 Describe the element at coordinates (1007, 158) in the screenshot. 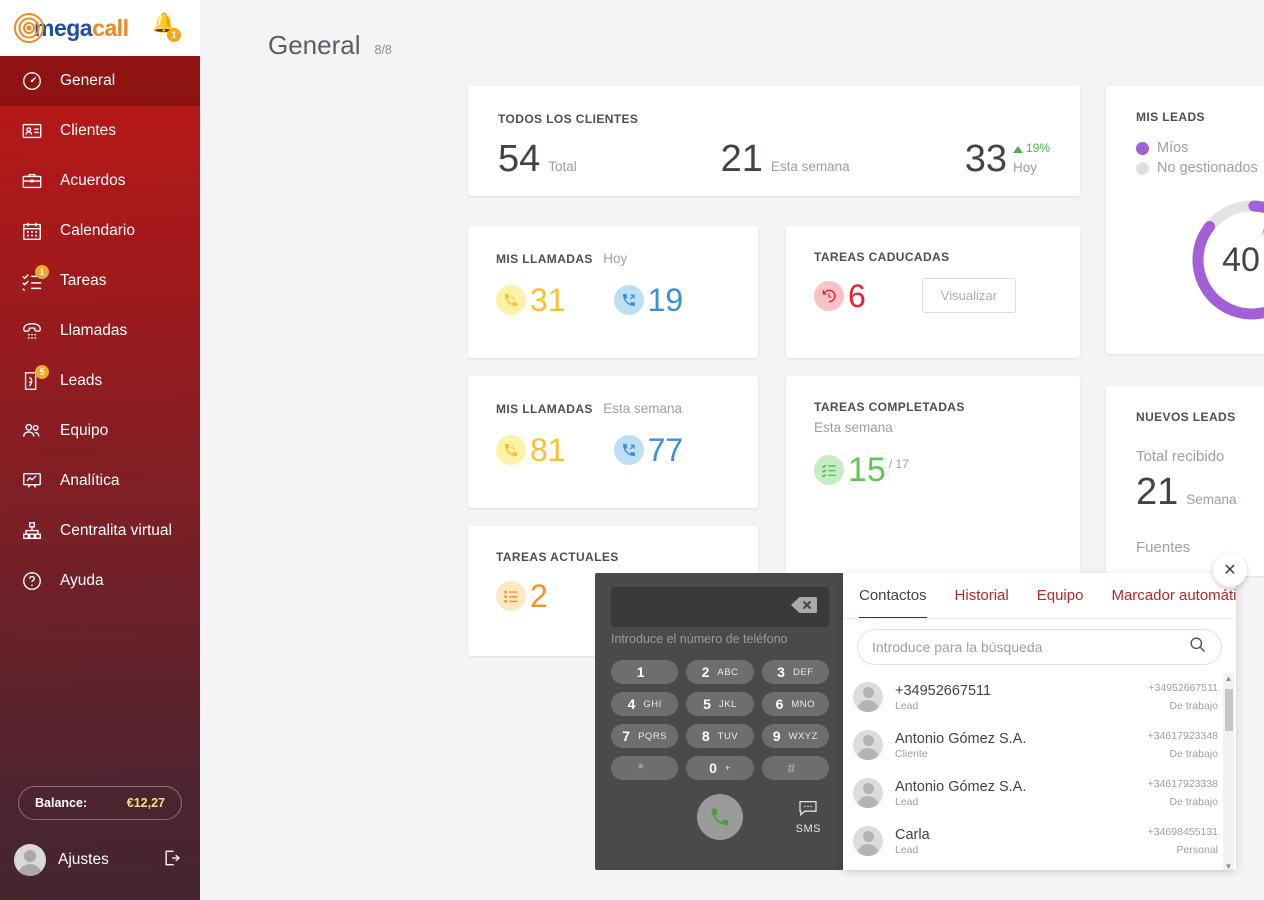

I see `stat-today: 33 19% Hoy` at that location.